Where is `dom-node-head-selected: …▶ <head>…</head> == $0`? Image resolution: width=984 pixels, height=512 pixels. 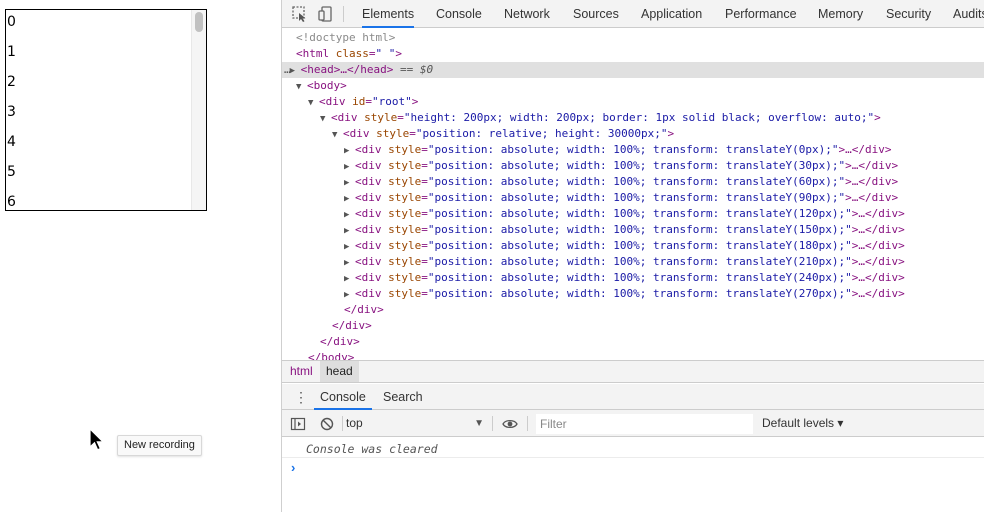
dom-node-head-selected: …▶ <head>…</head> == $0 is located at coordinates (633, 70).